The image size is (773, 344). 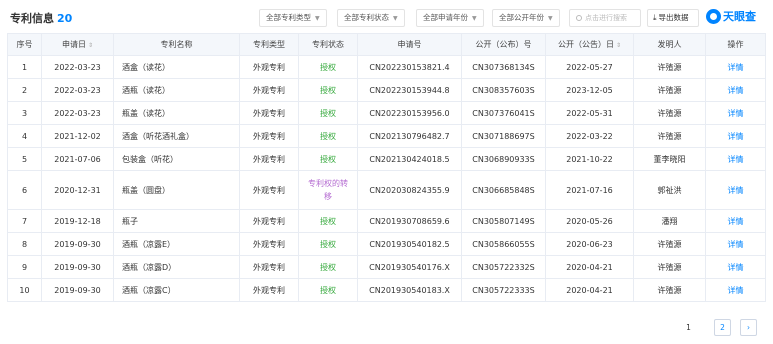 What do you see at coordinates (722, 327) in the screenshot?
I see `page-2-button: 2` at bounding box center [722, 327].